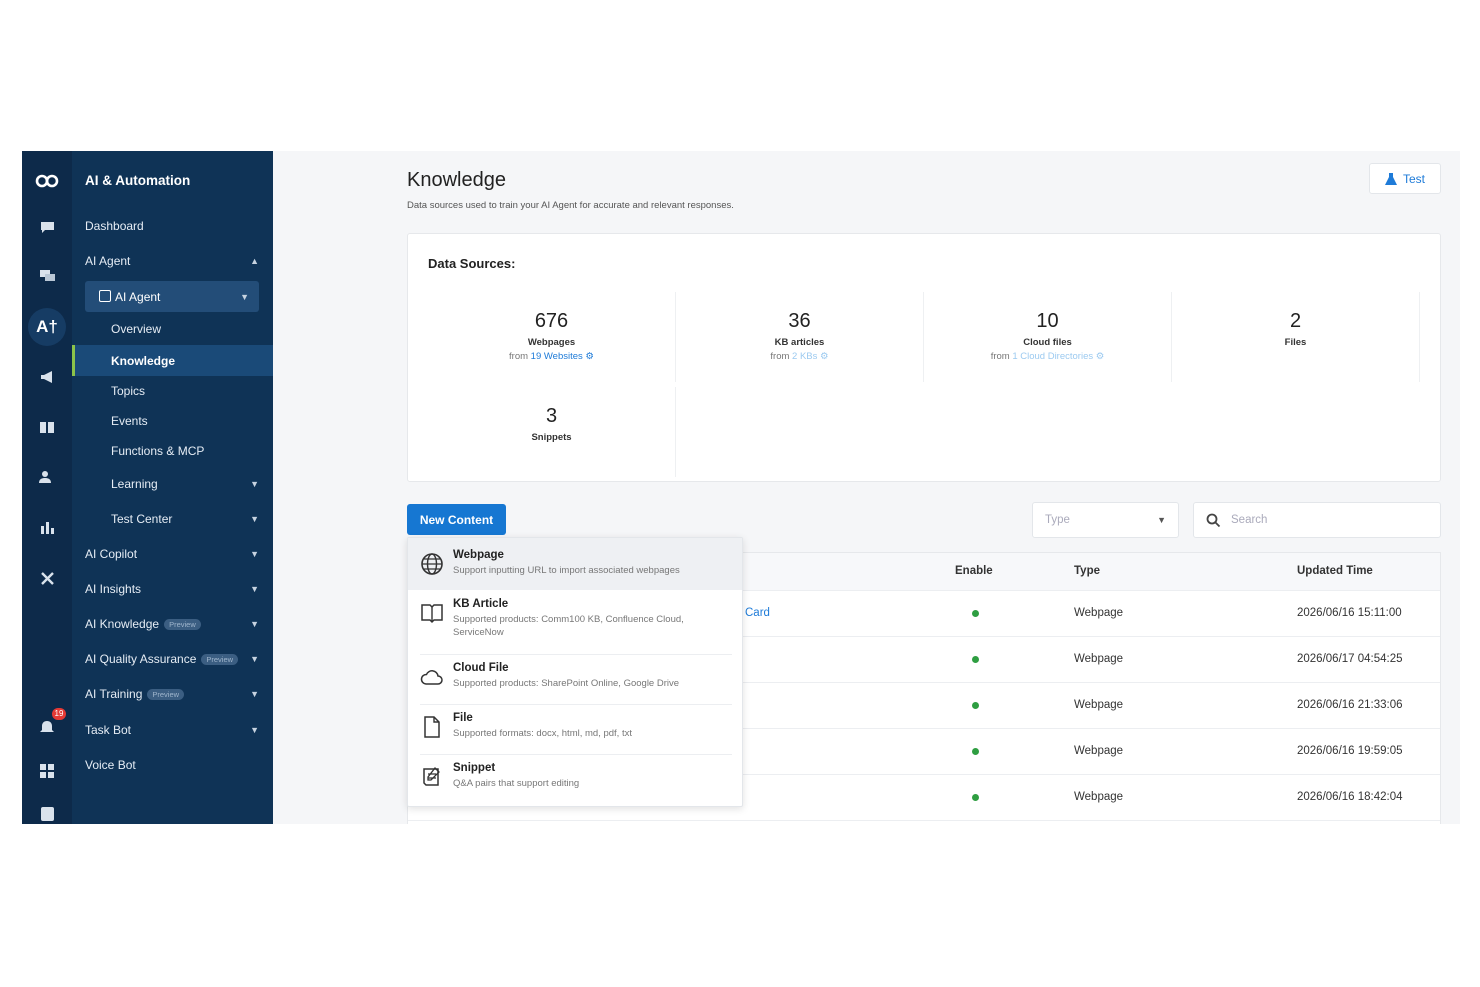  Describe the element at coordinates (172, 730) in the screenshot. I see `sidebar-item-task-bot: Task Bot ▼` at that location.